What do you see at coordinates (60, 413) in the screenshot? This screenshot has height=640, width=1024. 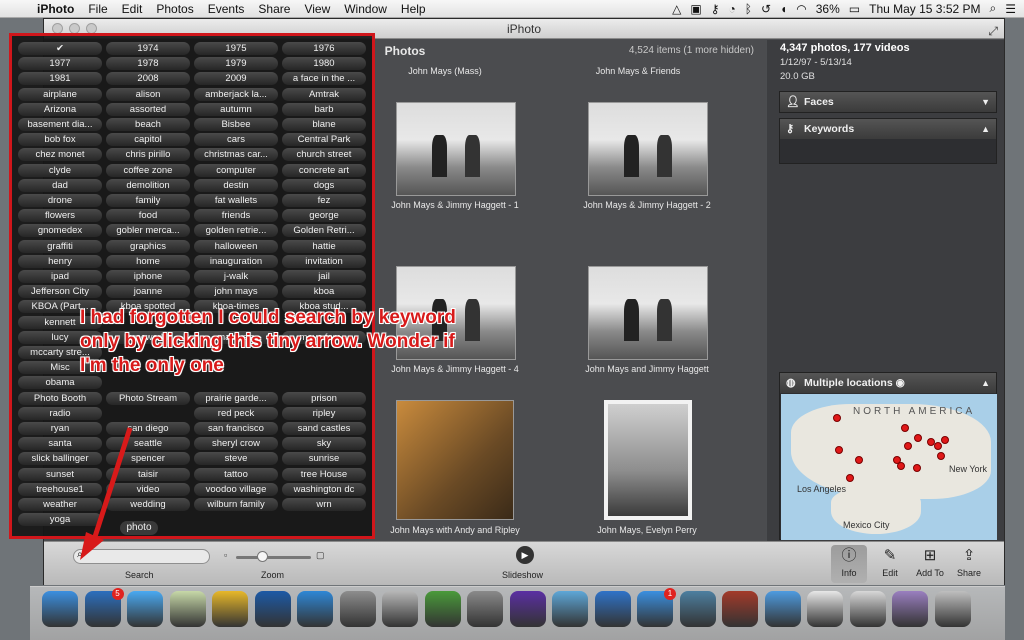 I see `keyword-pill: radio` at bounding box center [60, 413].